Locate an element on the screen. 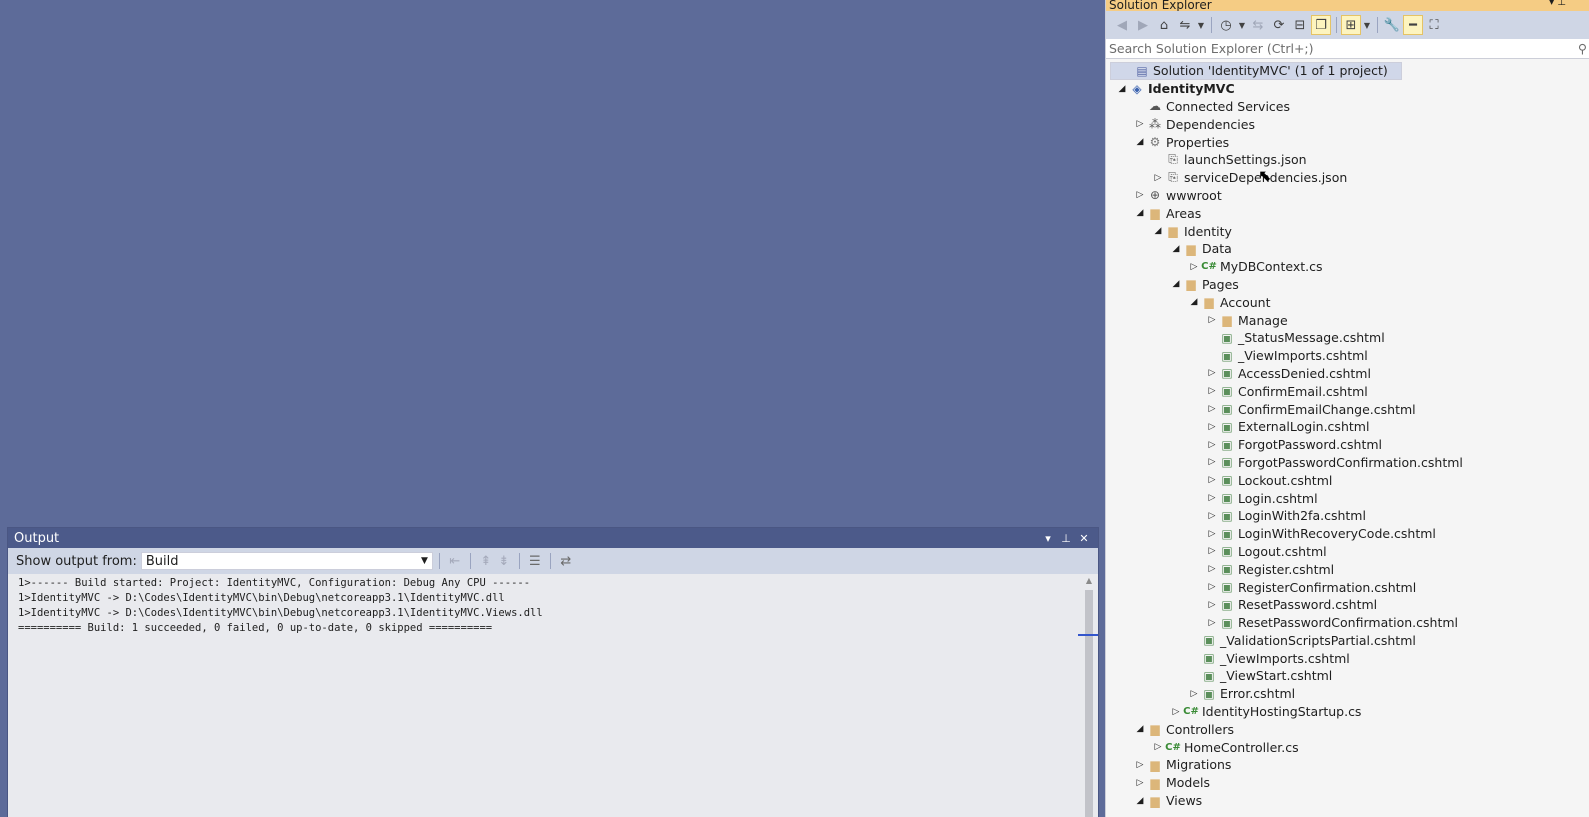 This screenshot has height=817, width=1589. tree-item: ▷ ▣ ExternalLogin.cshtml is located at coordinates (1338, 427).